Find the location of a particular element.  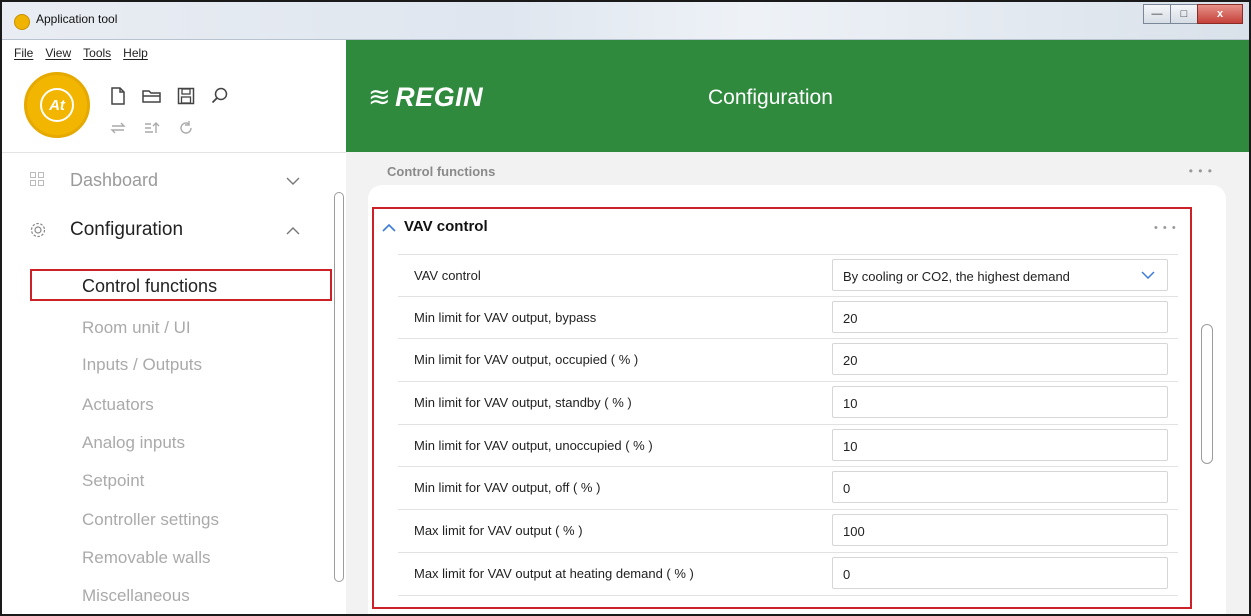

row-label: Min limit for VAV output, off ( % ) is located at coordinates (507, 488).